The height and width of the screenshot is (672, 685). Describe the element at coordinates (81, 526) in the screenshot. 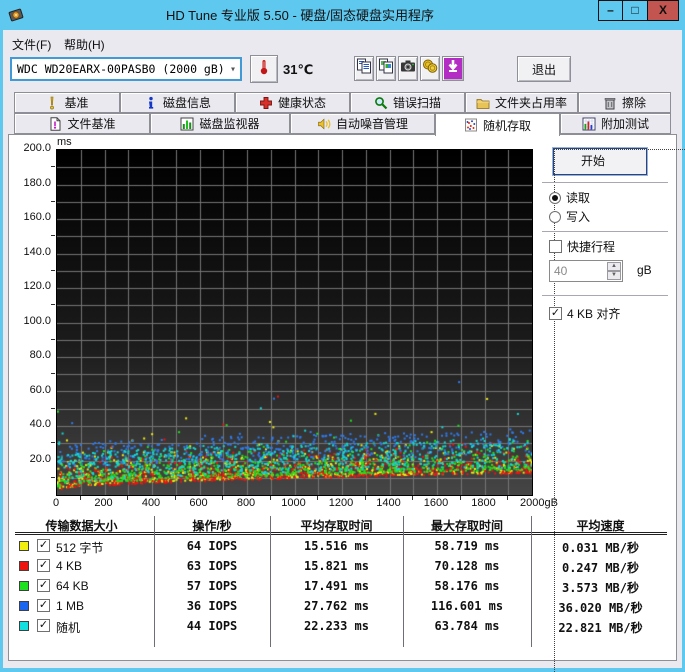

I see `column-header: 传输数据大小` at that location.